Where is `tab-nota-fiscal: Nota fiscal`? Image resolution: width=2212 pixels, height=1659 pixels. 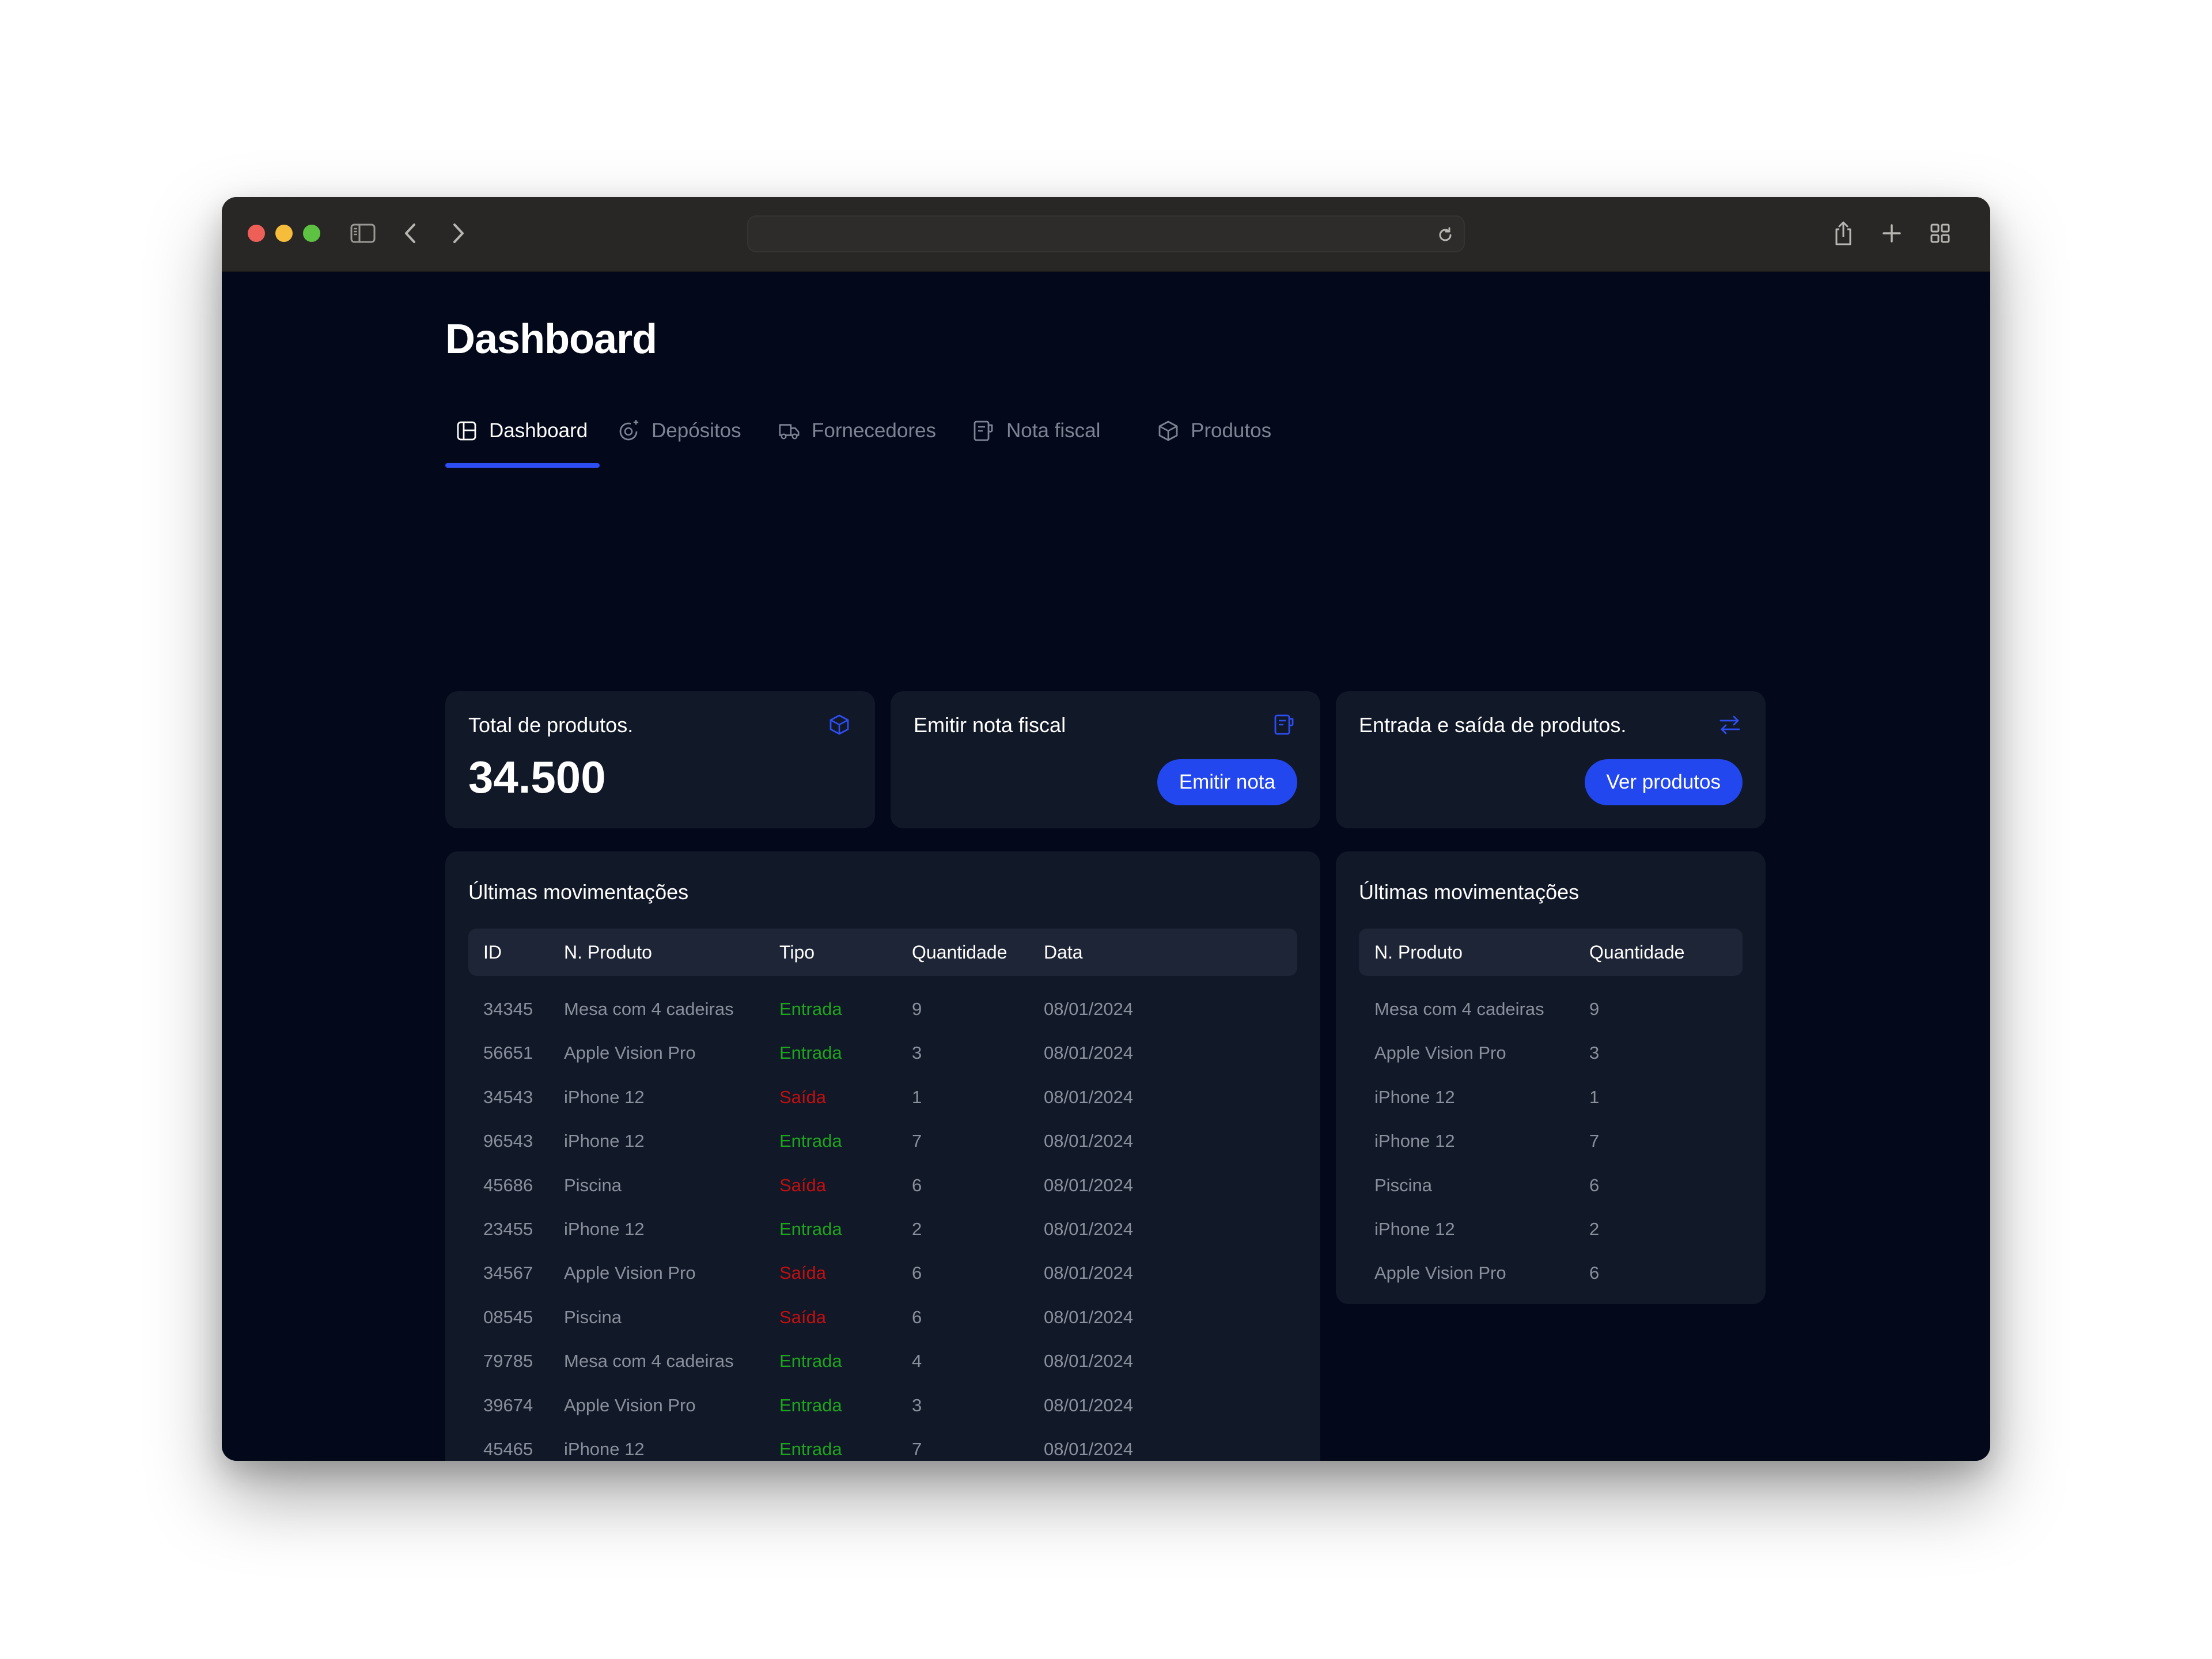 tab-nota-fiscal: Nota fiscal is located at coordinates (1036, 430).